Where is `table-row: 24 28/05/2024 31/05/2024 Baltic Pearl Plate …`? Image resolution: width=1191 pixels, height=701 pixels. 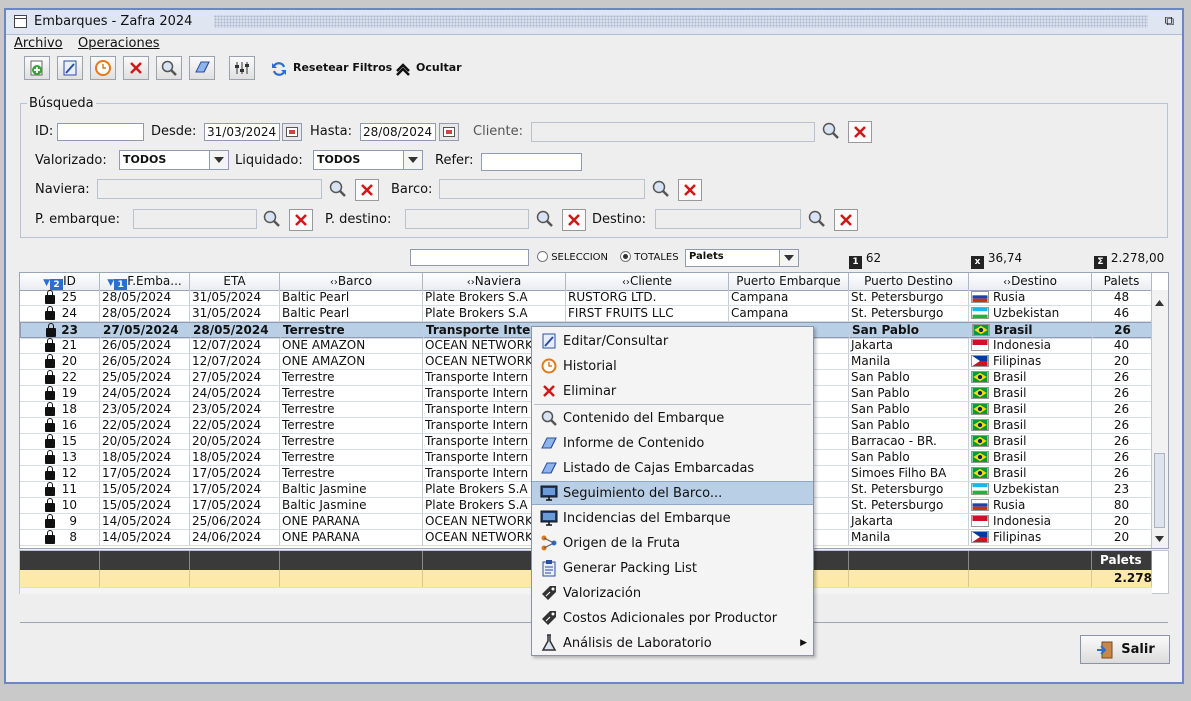 table-row: 24 28/05/2024 31/05/2024 Baltic Pearl Plate … is located at coordinates (586, 314).